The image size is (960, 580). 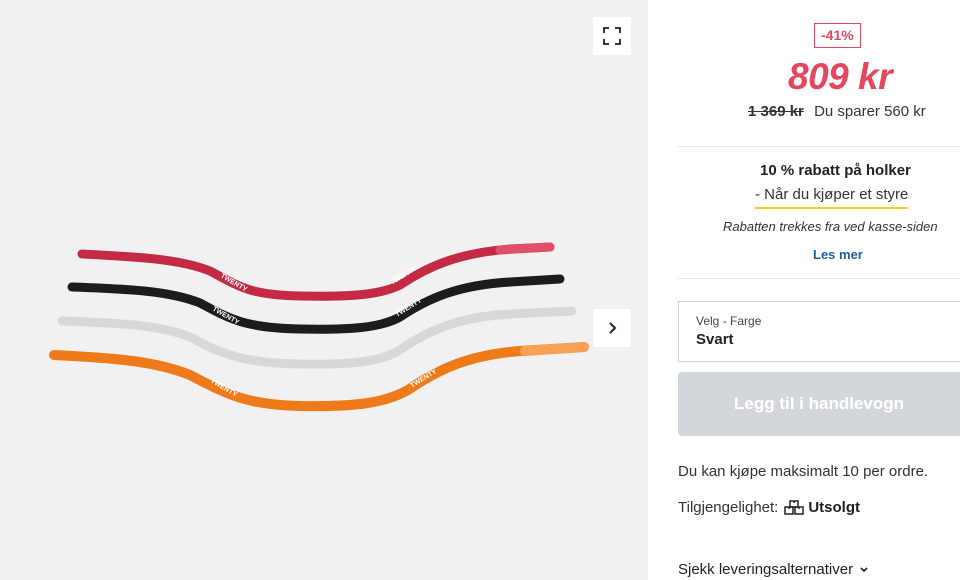 I want to click on next-image-button, so click(x=612, y=328).